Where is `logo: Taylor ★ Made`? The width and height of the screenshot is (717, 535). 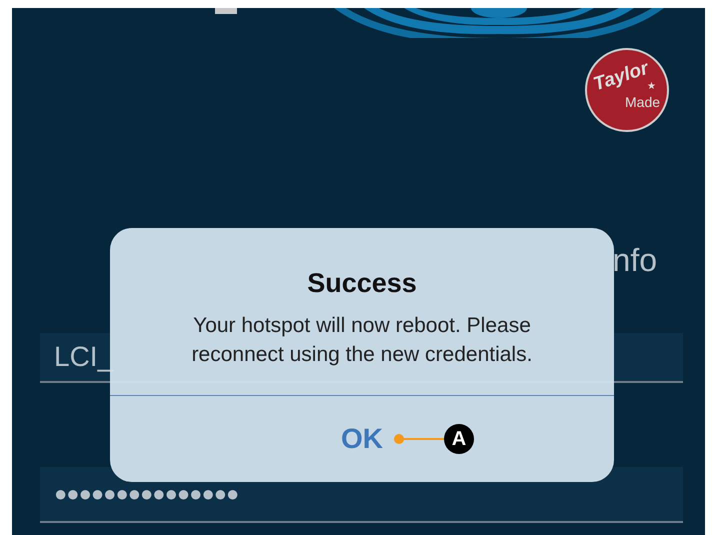 logo: Taylor ★ Made is located at coordinates (627, 90).